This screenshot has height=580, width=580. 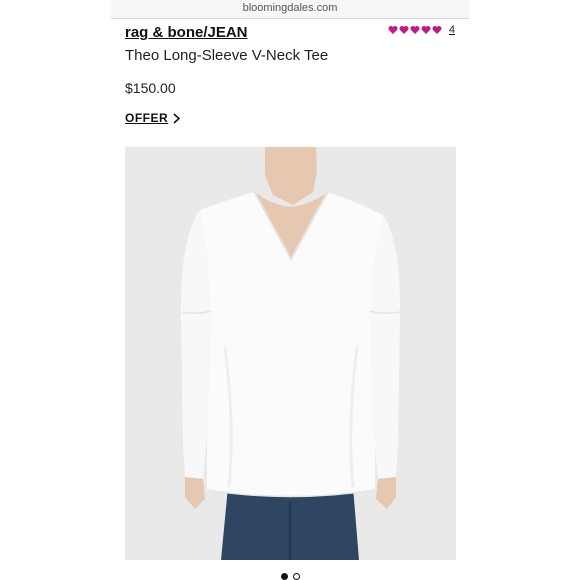 I want to click on price: $150.00, so click(x=150, y=88).